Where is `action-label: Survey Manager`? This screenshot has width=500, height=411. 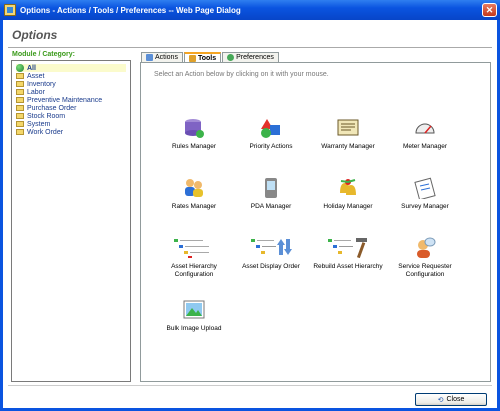
action-label: Survey Manager is located at coordinates (425, 206).